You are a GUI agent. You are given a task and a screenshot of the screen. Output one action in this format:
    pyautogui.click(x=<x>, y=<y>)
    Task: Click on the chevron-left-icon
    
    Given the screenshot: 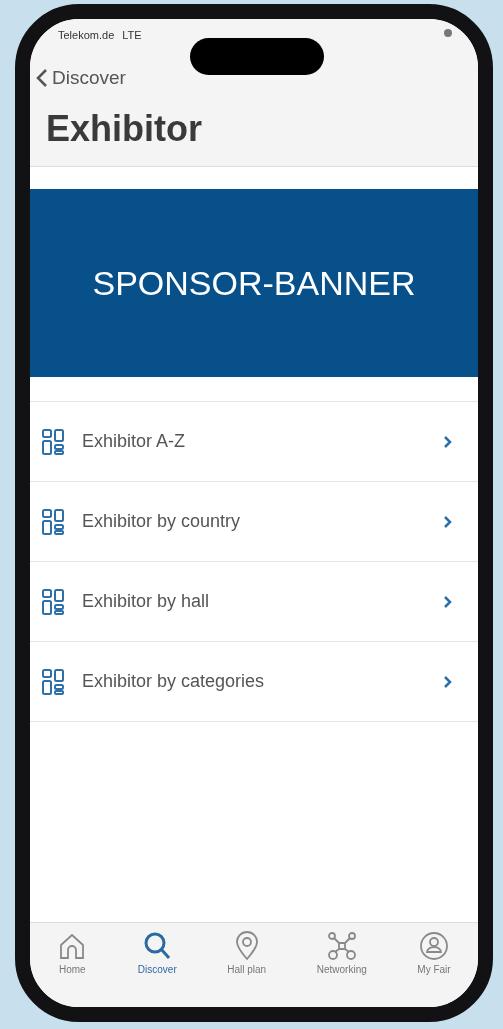 What is the action you would take?
    pyautogui.click(x=42, y=77)
    